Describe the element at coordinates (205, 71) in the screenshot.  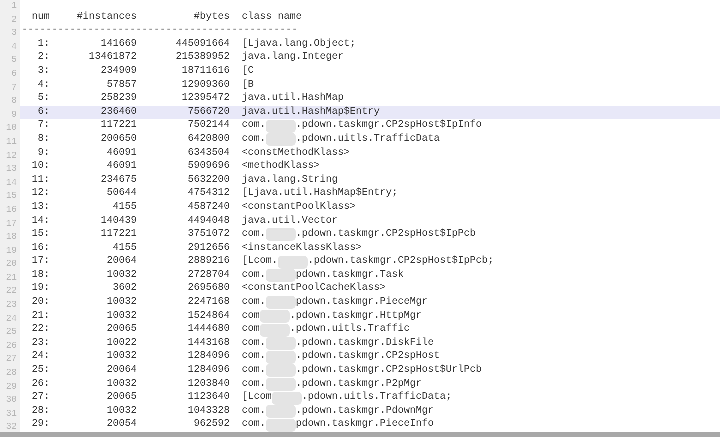
I see `table-cell-text: 18711616` at that location.